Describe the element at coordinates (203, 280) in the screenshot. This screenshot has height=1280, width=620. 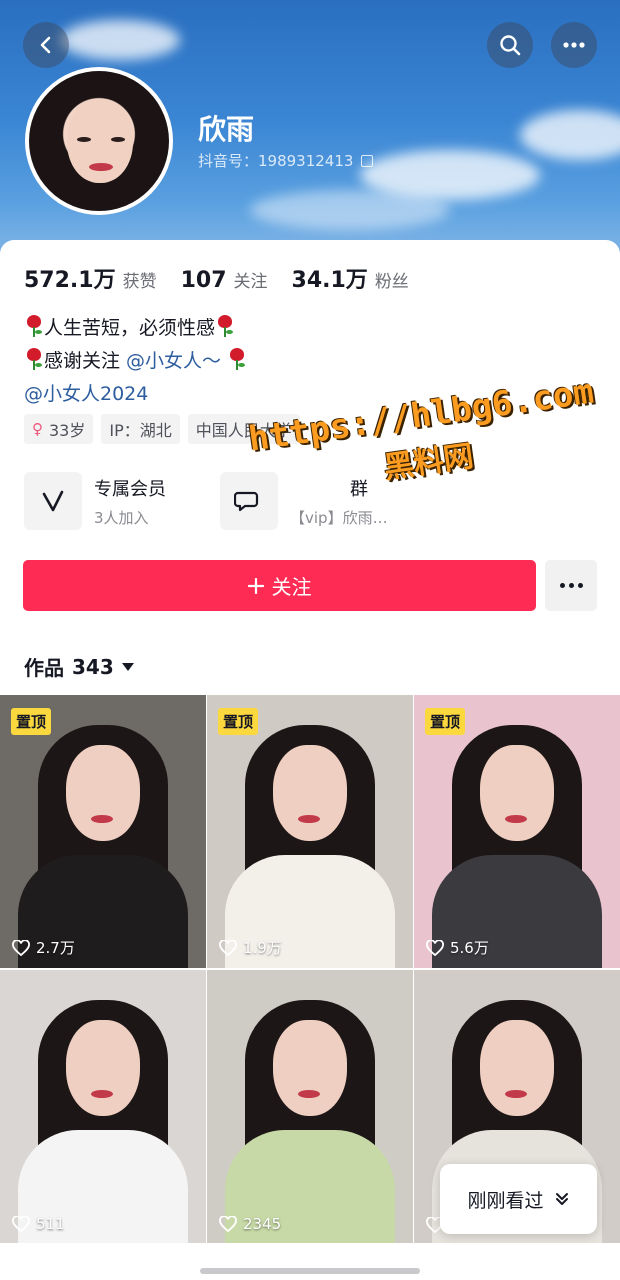
I see `stat-value: 107` at that location.